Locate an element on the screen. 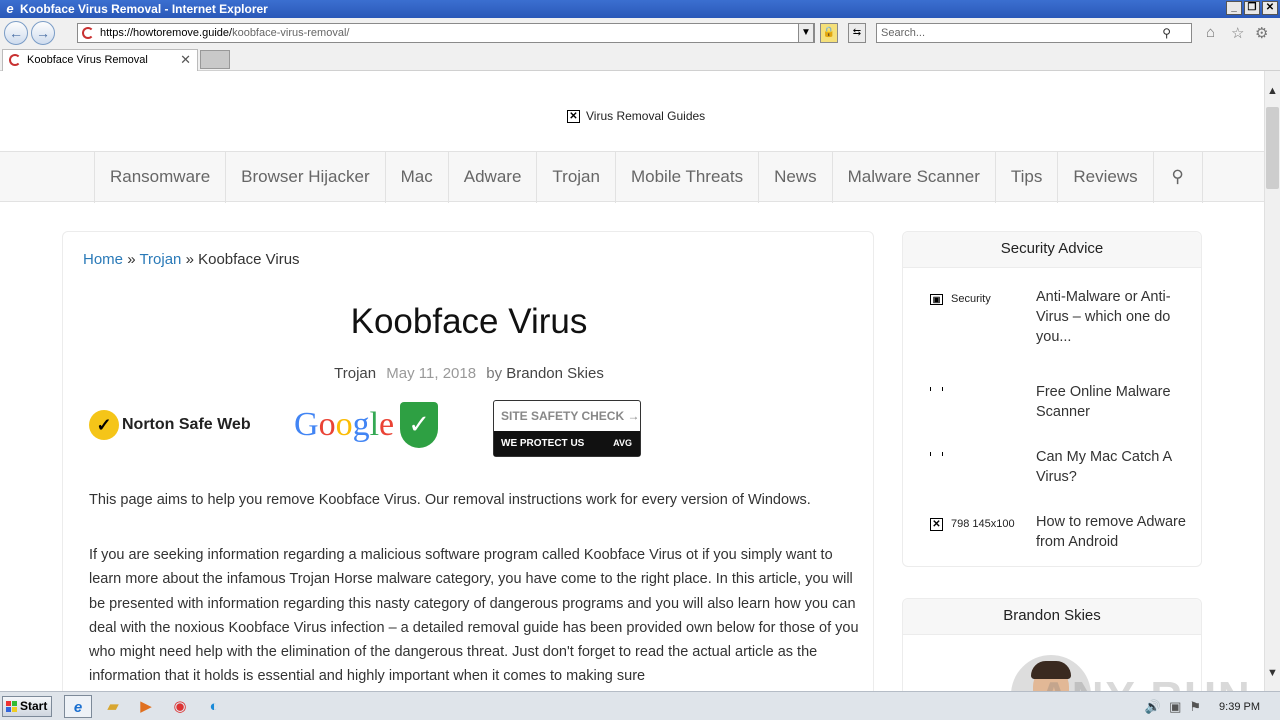  sidebar-post-item: Free Online Malware Scanner is located at coordinates (1053, 415).